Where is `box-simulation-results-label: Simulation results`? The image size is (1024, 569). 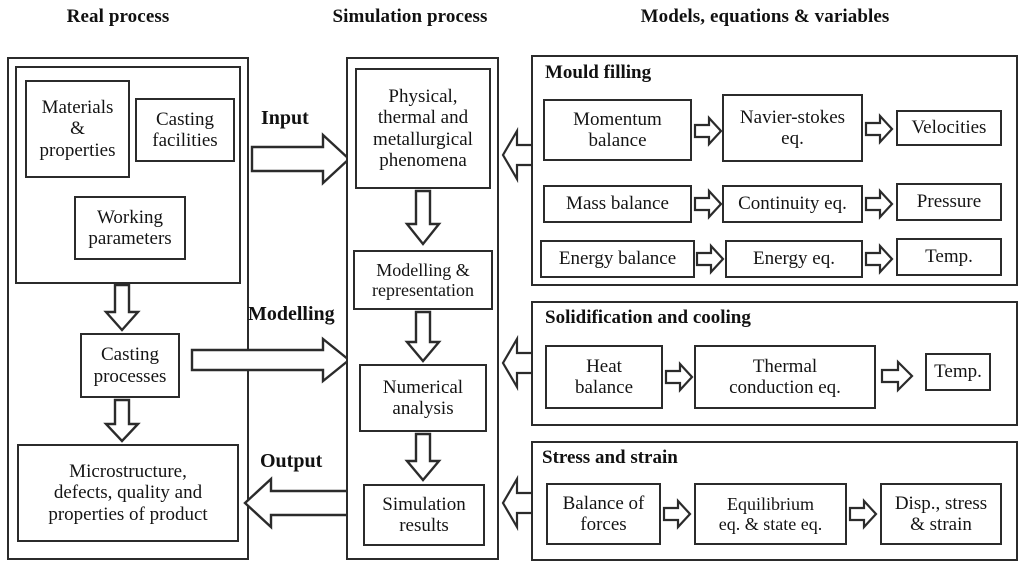 box-simulation-results-label: Simulation results is located at coordinates (424, 514).